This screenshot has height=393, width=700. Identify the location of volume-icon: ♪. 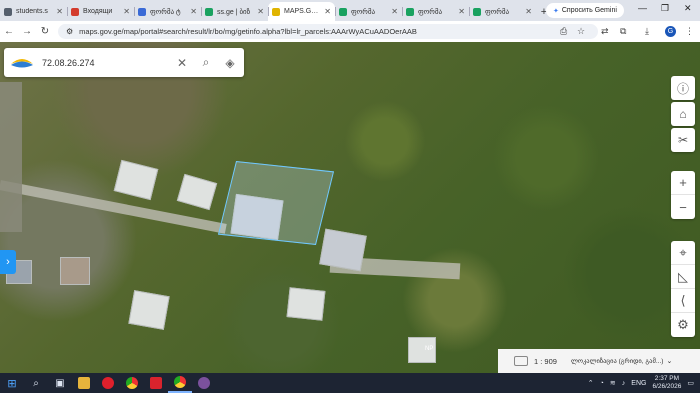
(624, 383).